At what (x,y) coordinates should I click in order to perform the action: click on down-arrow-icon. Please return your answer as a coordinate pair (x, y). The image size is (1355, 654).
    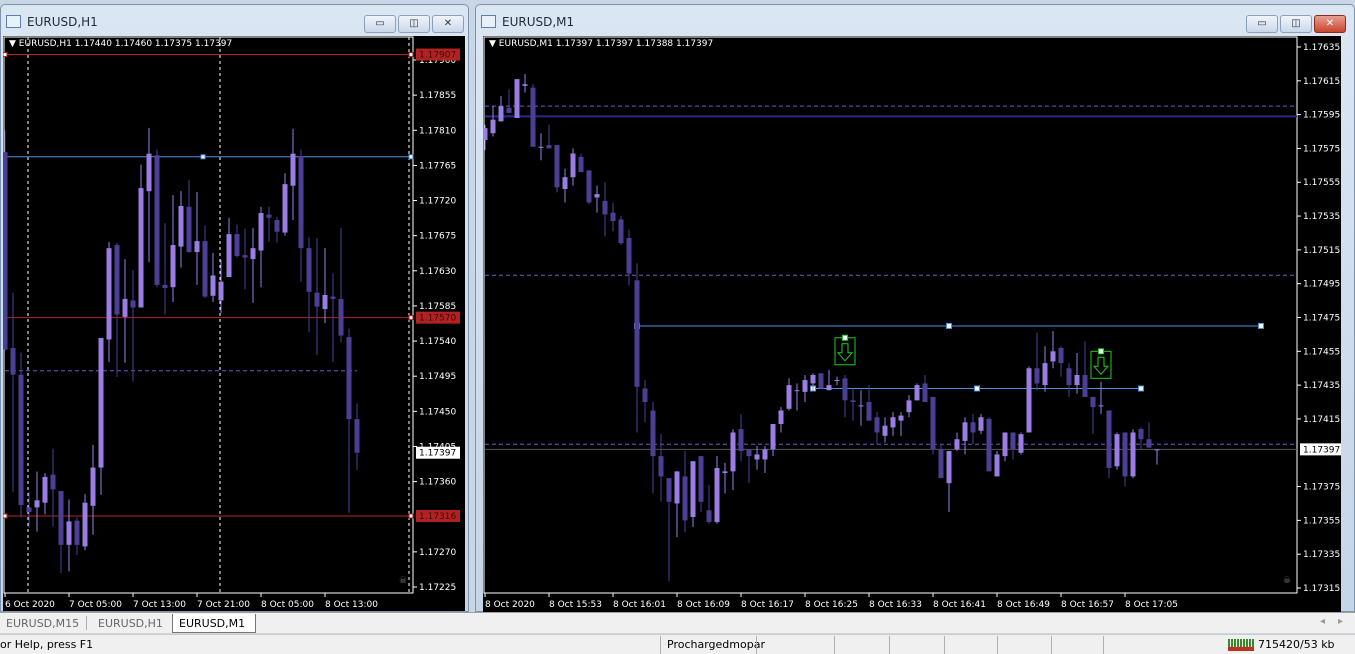
    Looking at the image, I should click on (845, 352).